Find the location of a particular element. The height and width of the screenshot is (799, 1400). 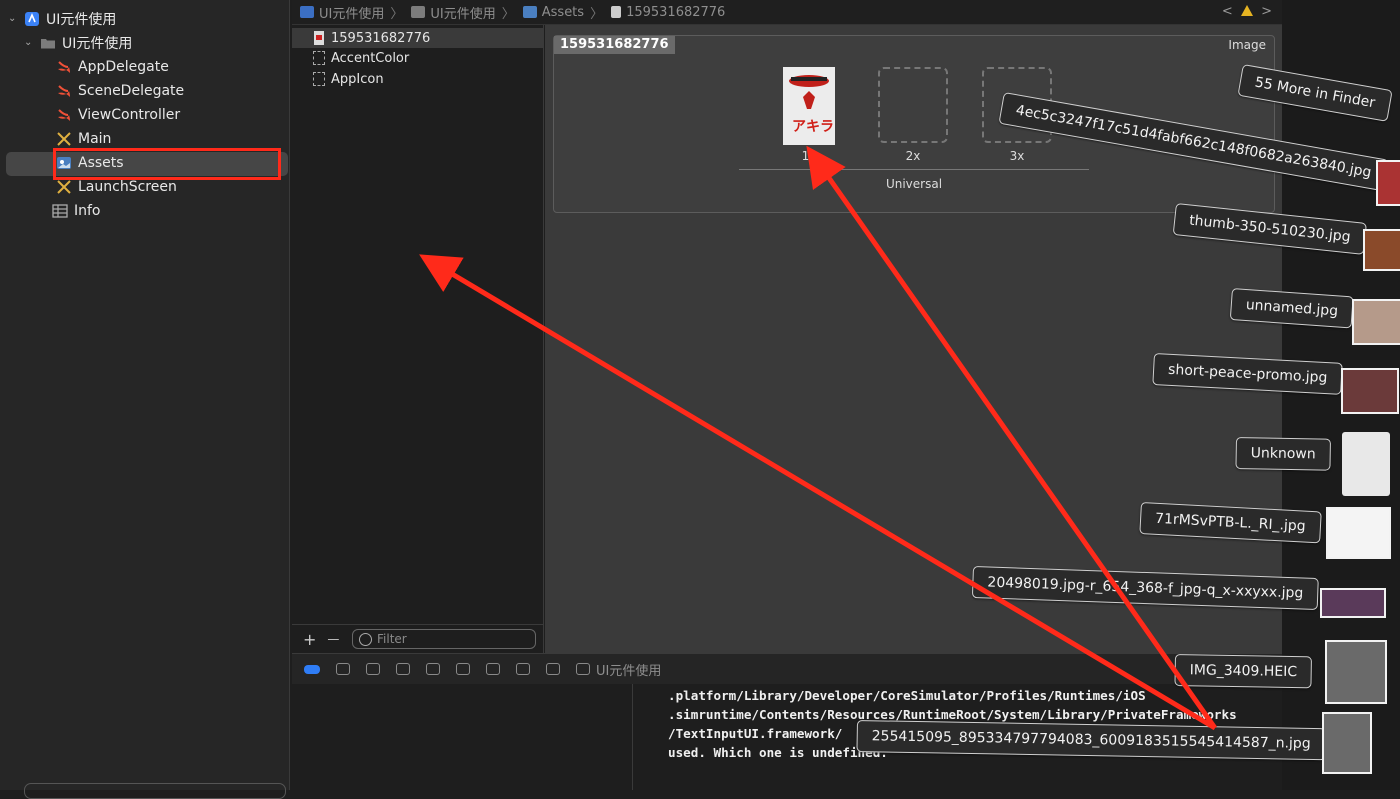

image-slot-1x: アキラ is located at coordinates (809, 106).